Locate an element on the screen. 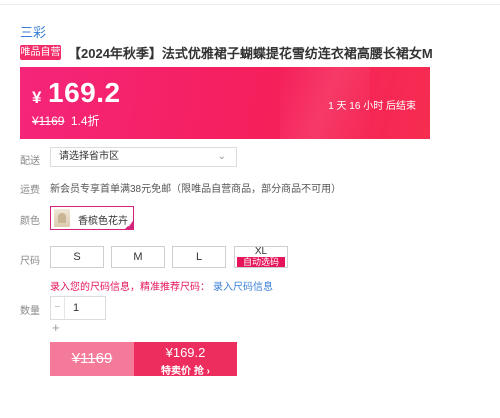  region-select-value: 请选择省市区 is located at coordinates (89, 156).